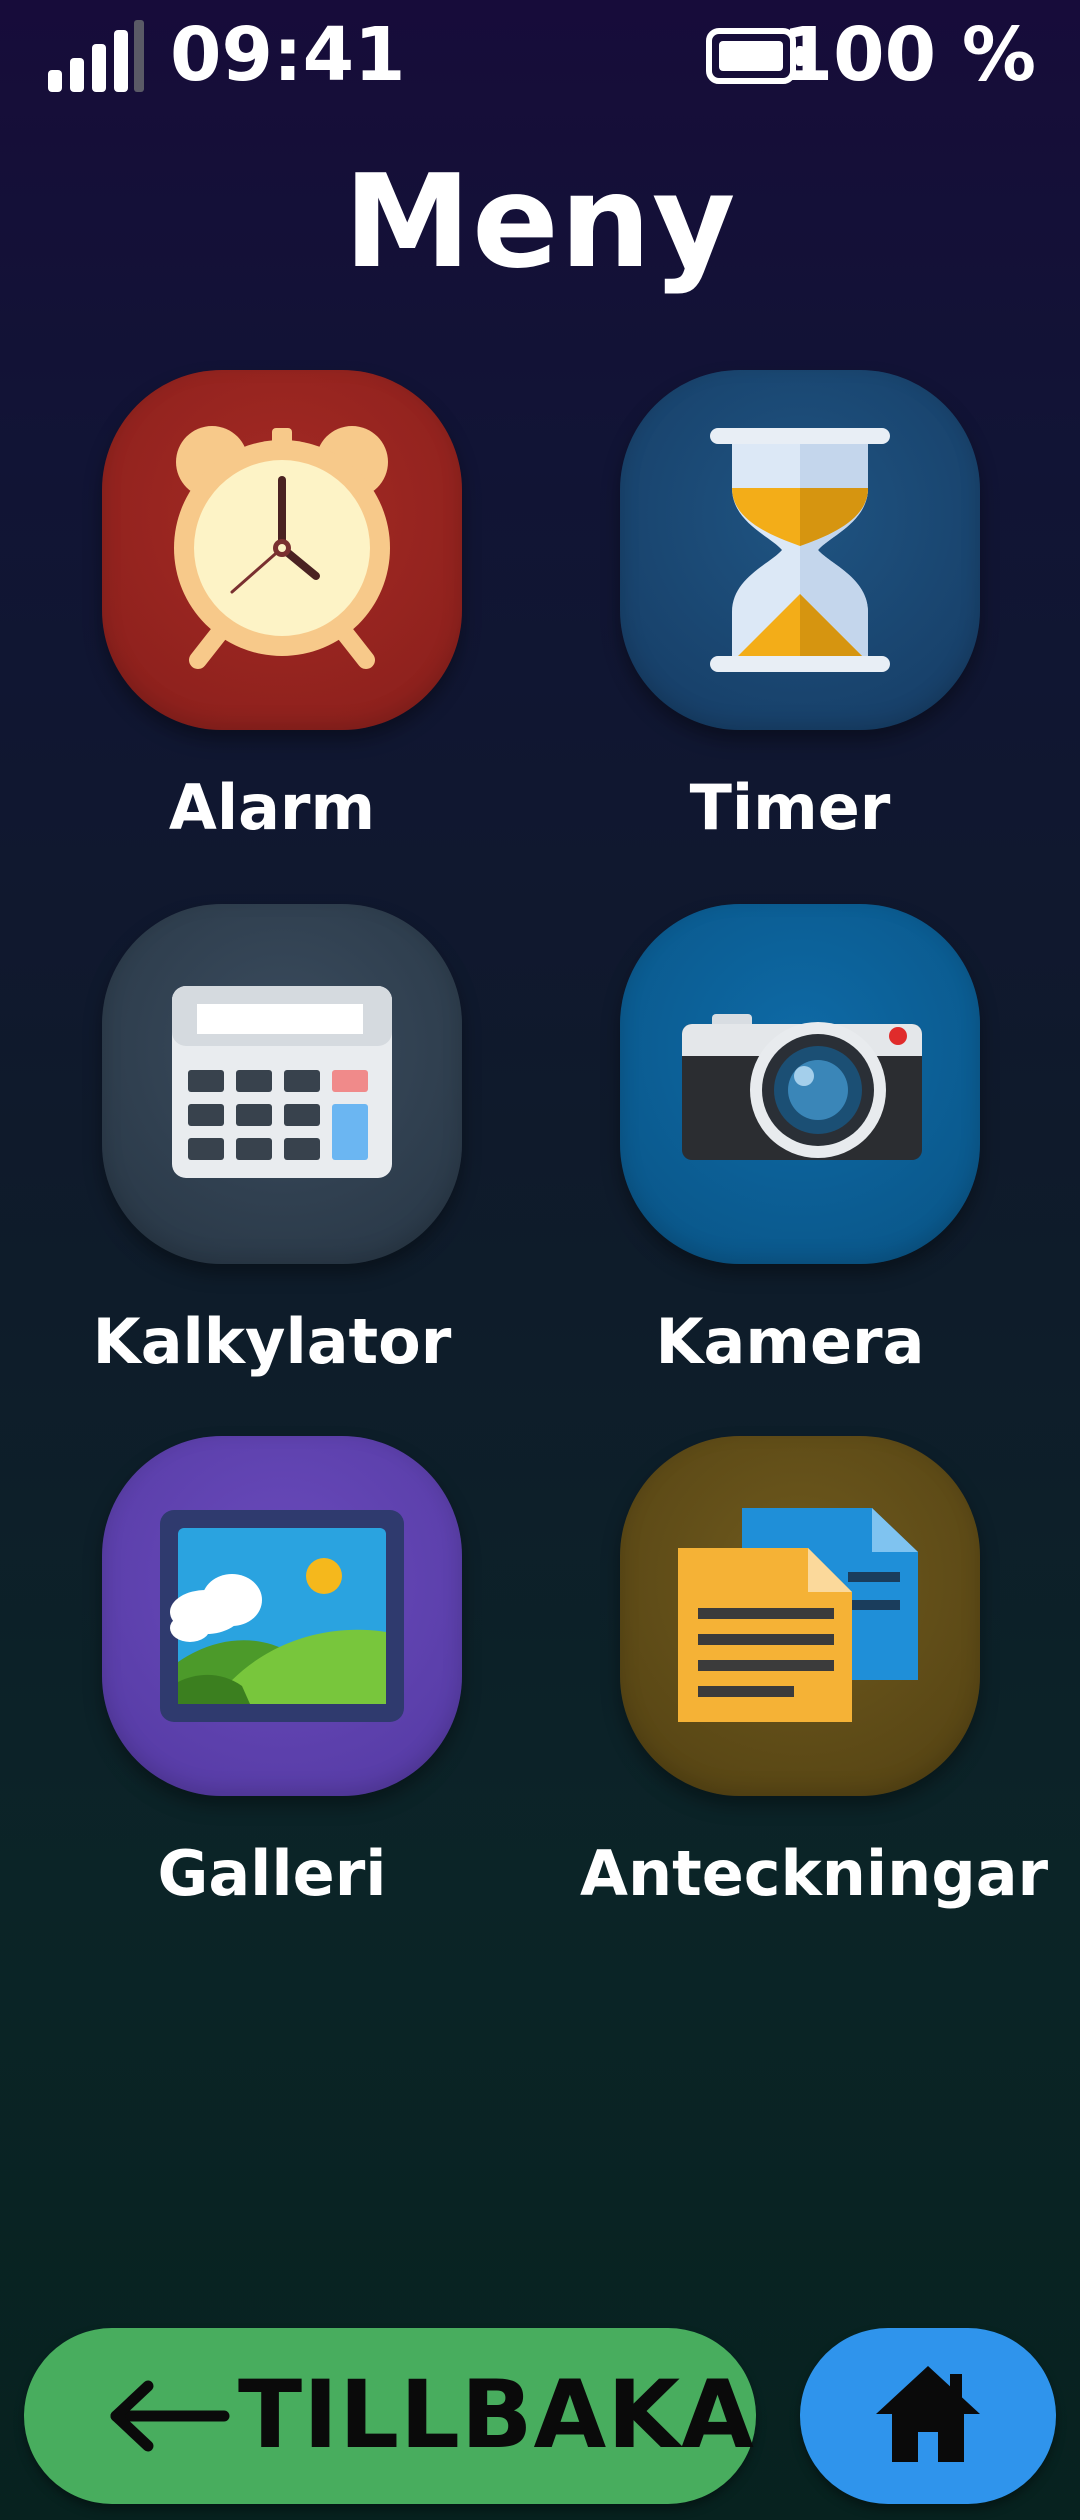 This screenshot has width=1080, height=2520. What do you see at coordinates (272, 1341) in the screenshot?
I see `app-label-calculator: Kalkylator` at bounding box center [272, 1341].